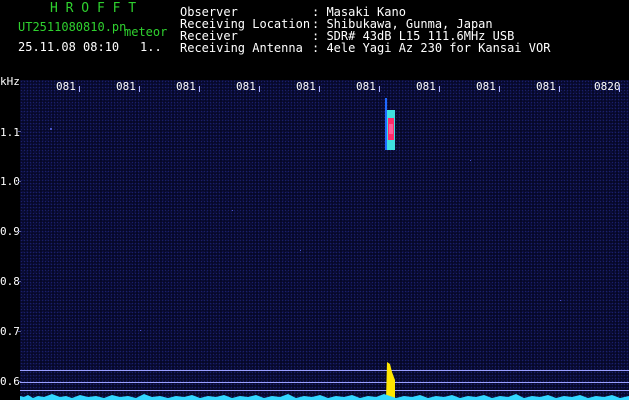 This screenshot has height=400, width=629. What do you see at coordinates (324, 397) in the screenshot?
I see `noise-baseline` at bounding box center [324, 397].